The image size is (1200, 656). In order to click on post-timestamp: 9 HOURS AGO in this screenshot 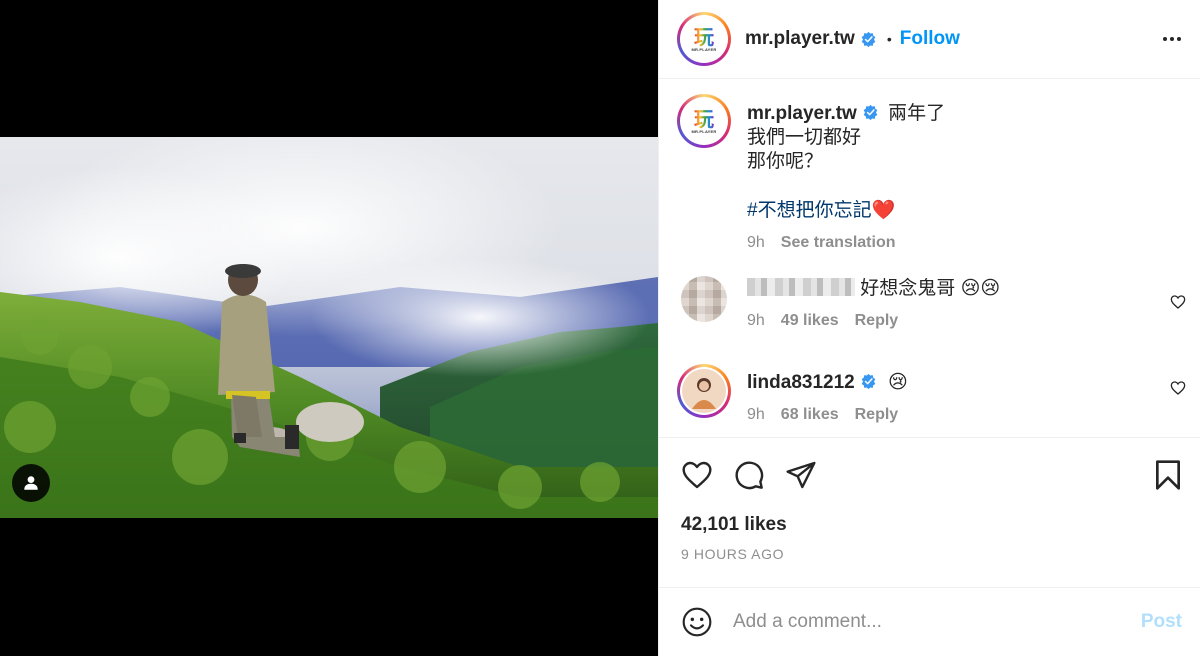, I will do `click(732, 554)`.